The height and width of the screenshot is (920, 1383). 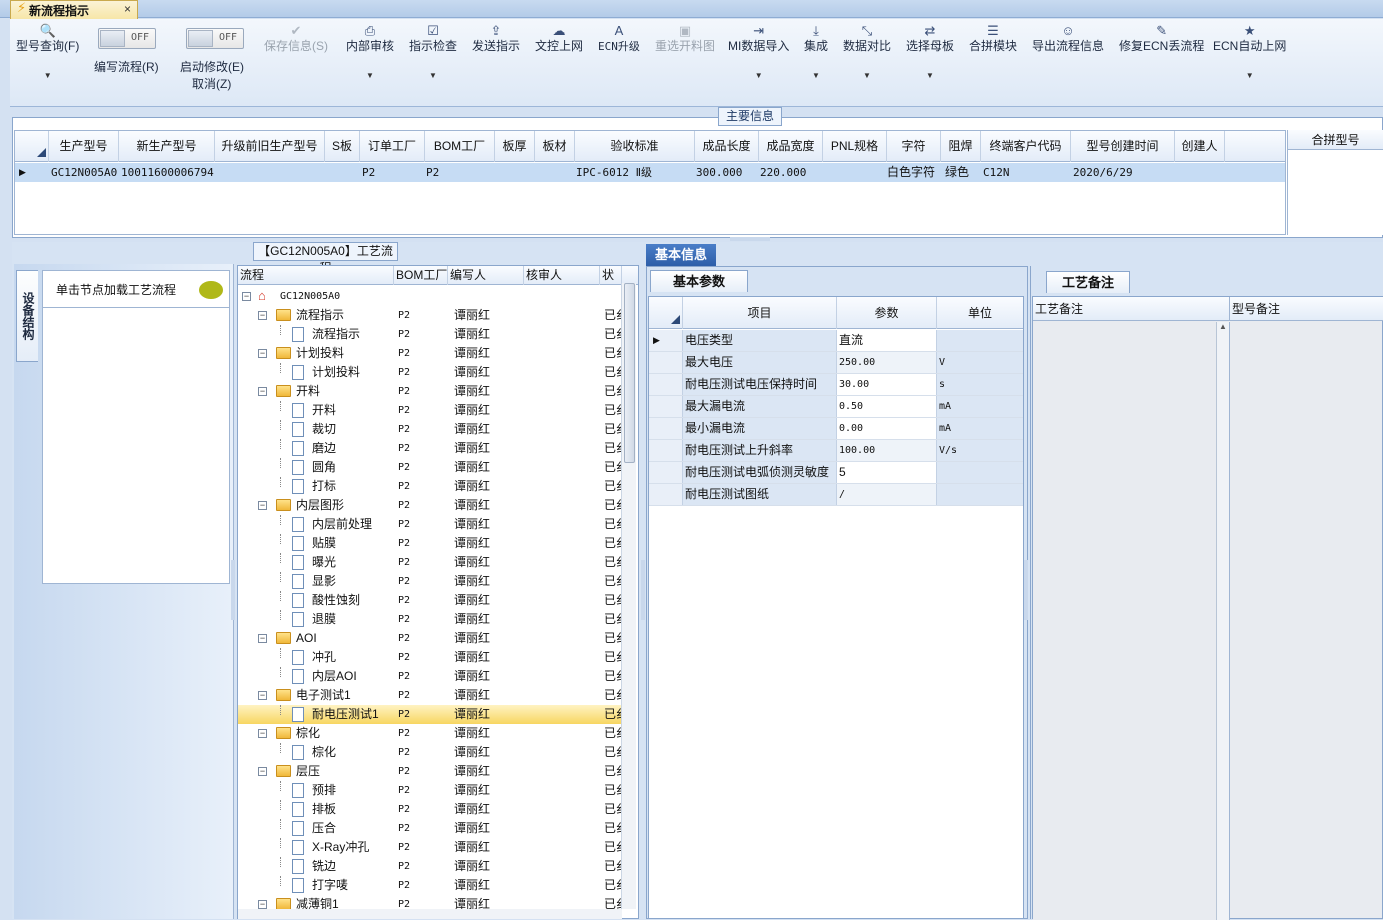 What do you see at coordinates (1125, 621) in the screenshot?
I see `process-remark-field` at bounding box center [1125, 621].